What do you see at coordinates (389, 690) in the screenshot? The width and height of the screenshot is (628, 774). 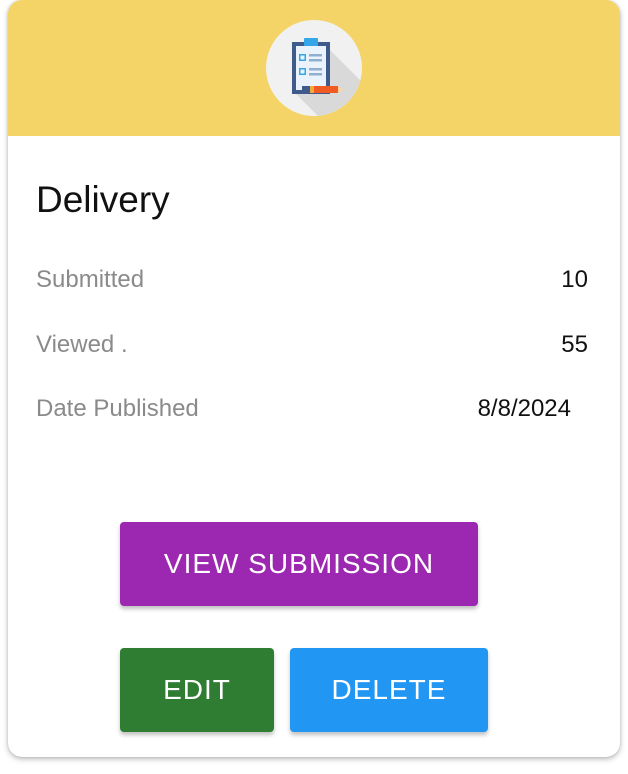 I see `delete-button: DELETE` at bounding box center [389, 690].